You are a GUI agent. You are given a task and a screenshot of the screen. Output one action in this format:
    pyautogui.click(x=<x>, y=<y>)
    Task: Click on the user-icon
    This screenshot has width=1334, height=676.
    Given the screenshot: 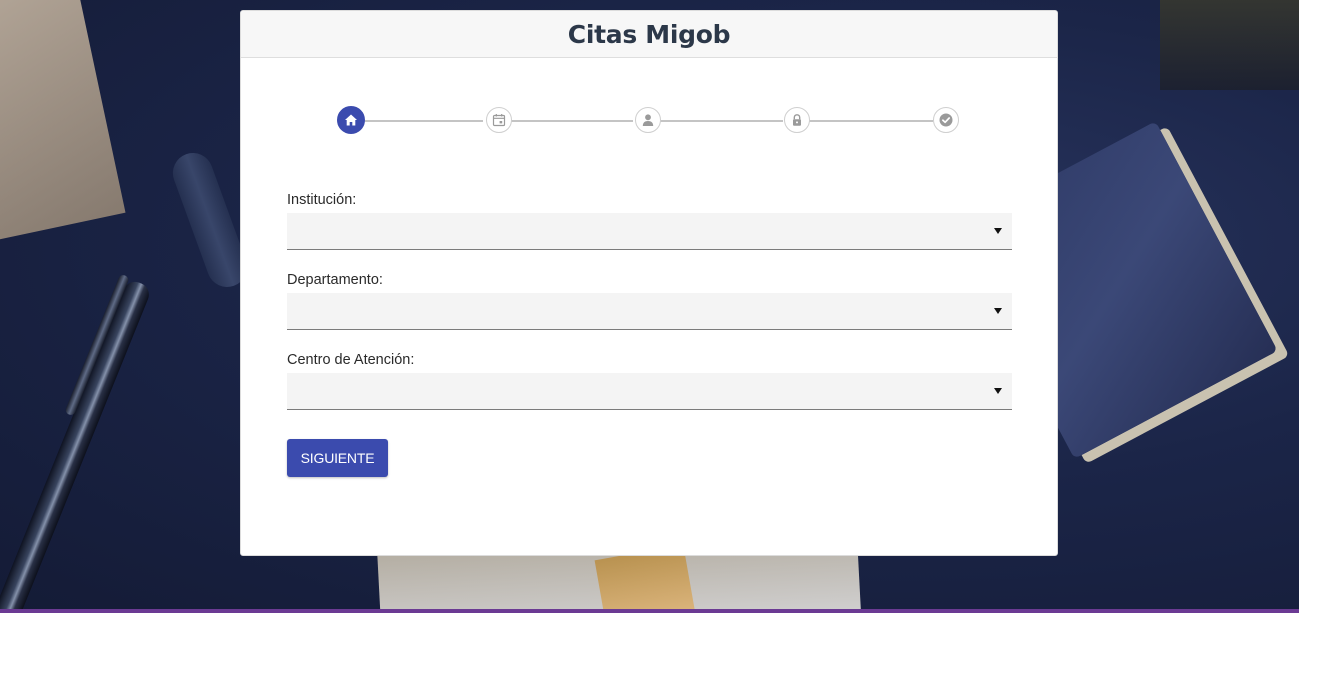 What is the action you would take?
    pyautogui.click(x=648, y=120)
    